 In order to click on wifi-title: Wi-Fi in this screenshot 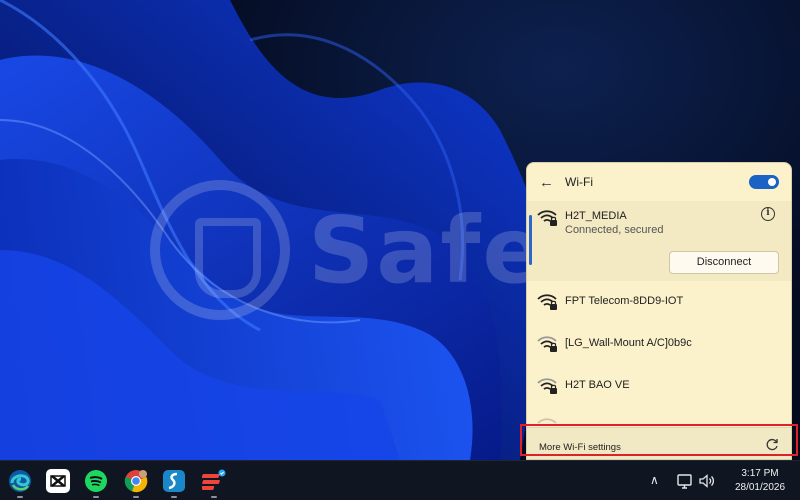, I will do `click(579, 182)`.